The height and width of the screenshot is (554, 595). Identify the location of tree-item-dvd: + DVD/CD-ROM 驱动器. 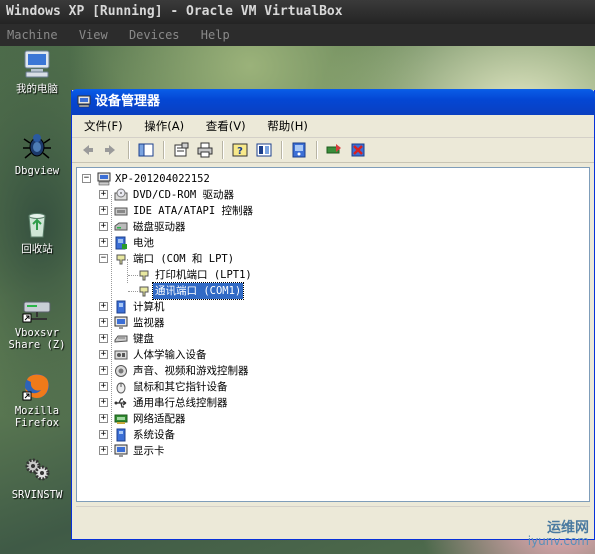
(333, 195).